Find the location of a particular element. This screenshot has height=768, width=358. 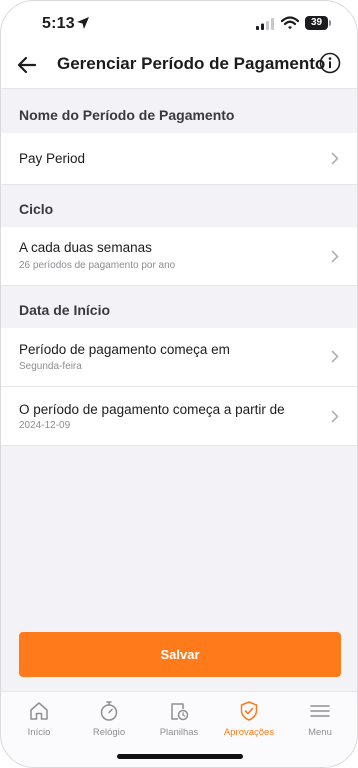

cellular-signal-icon is located at coordinates (265, 24).